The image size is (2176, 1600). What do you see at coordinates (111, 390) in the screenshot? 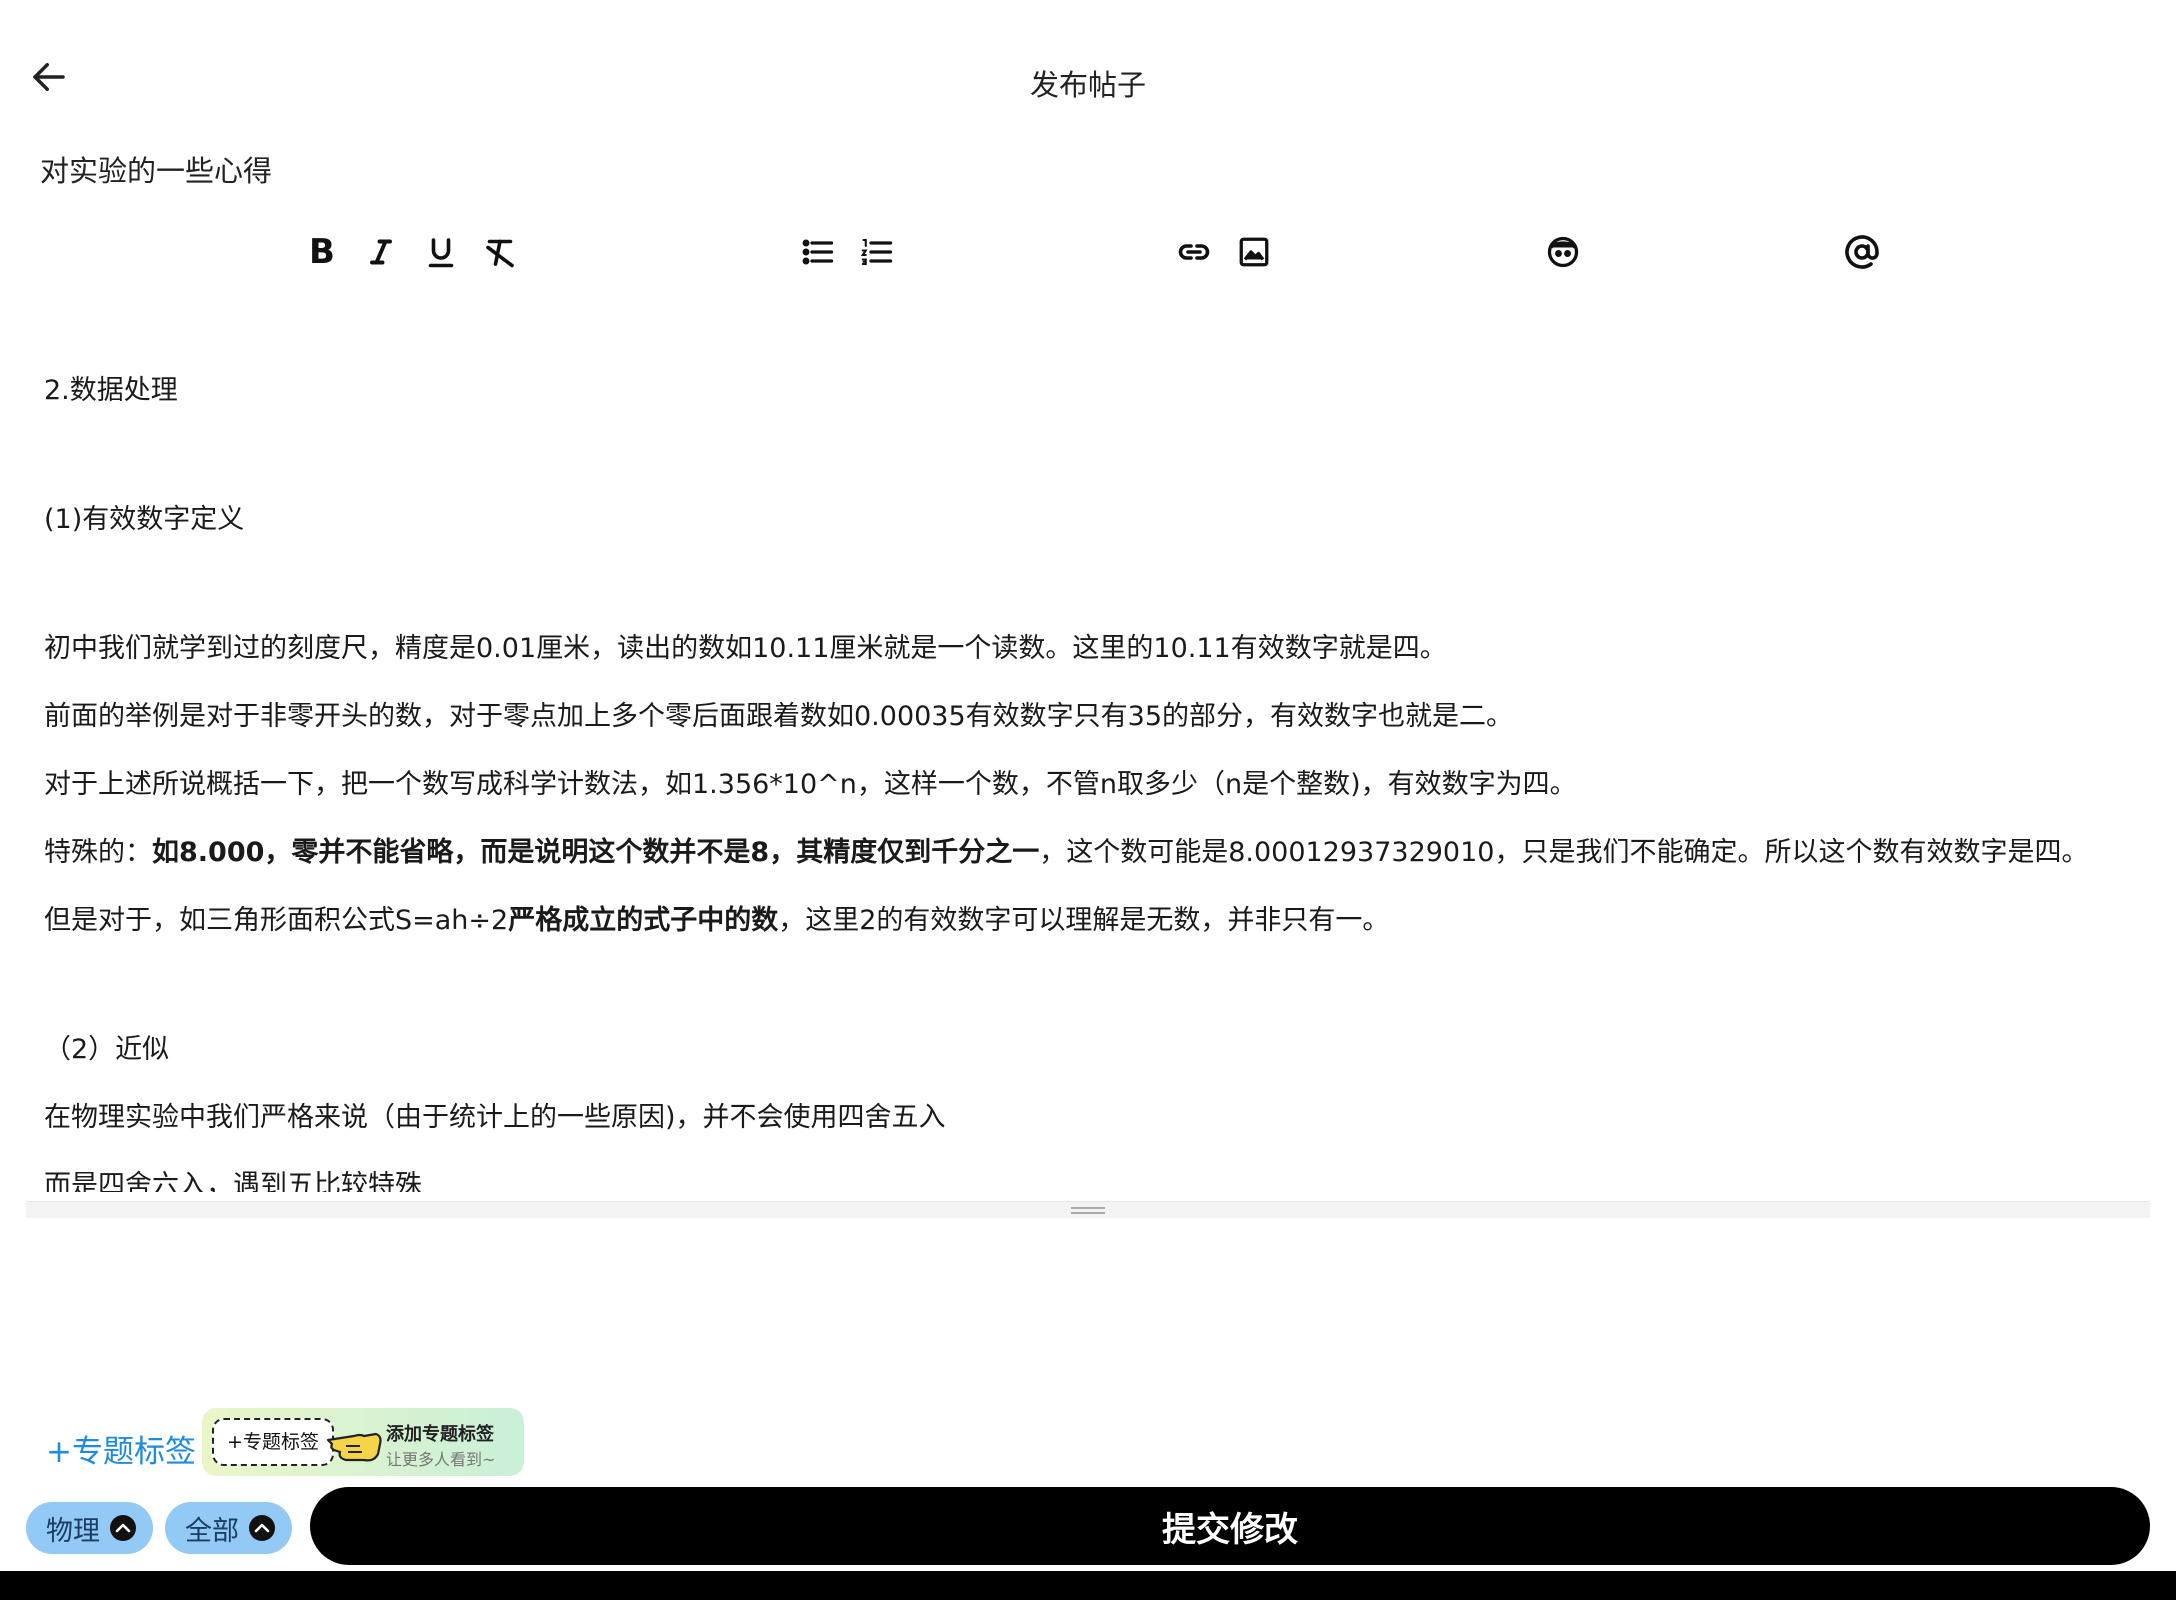
I see `paragraph: 2.数据处理` at bounding box center [111, 390].